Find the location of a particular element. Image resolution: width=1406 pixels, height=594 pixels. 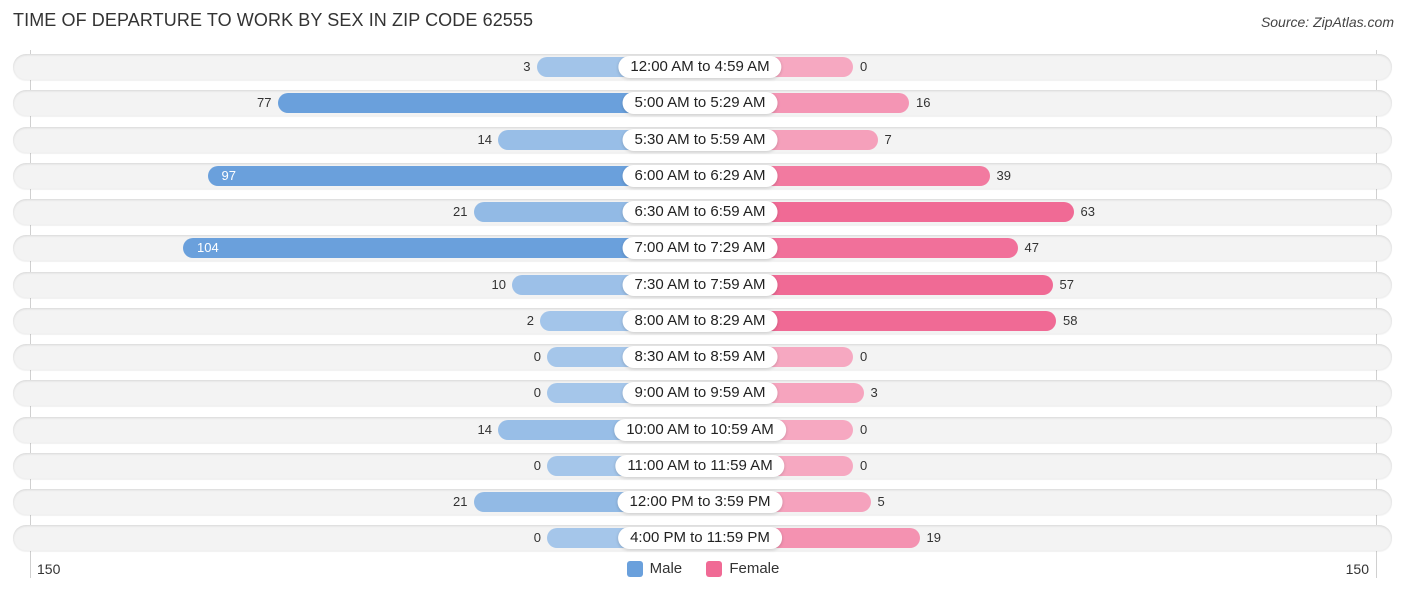

value-label-female: 16 is located at coordinates (923, 103).